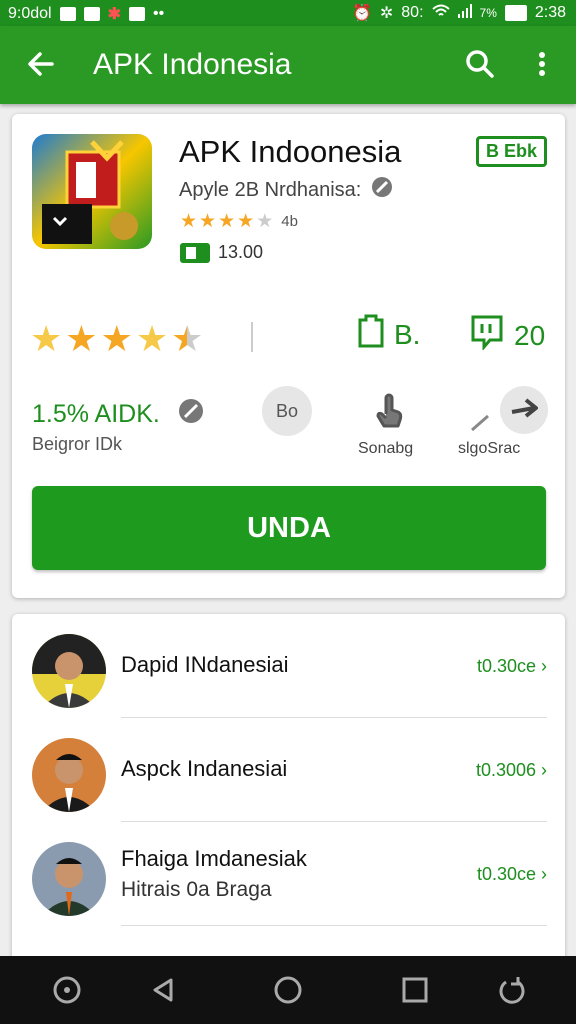 The width and height of the screenshot is (576, 1024). Describe the element at coordinates (114, 14) in the screenshot. I see `app-notification-icon: ✱` at that location.